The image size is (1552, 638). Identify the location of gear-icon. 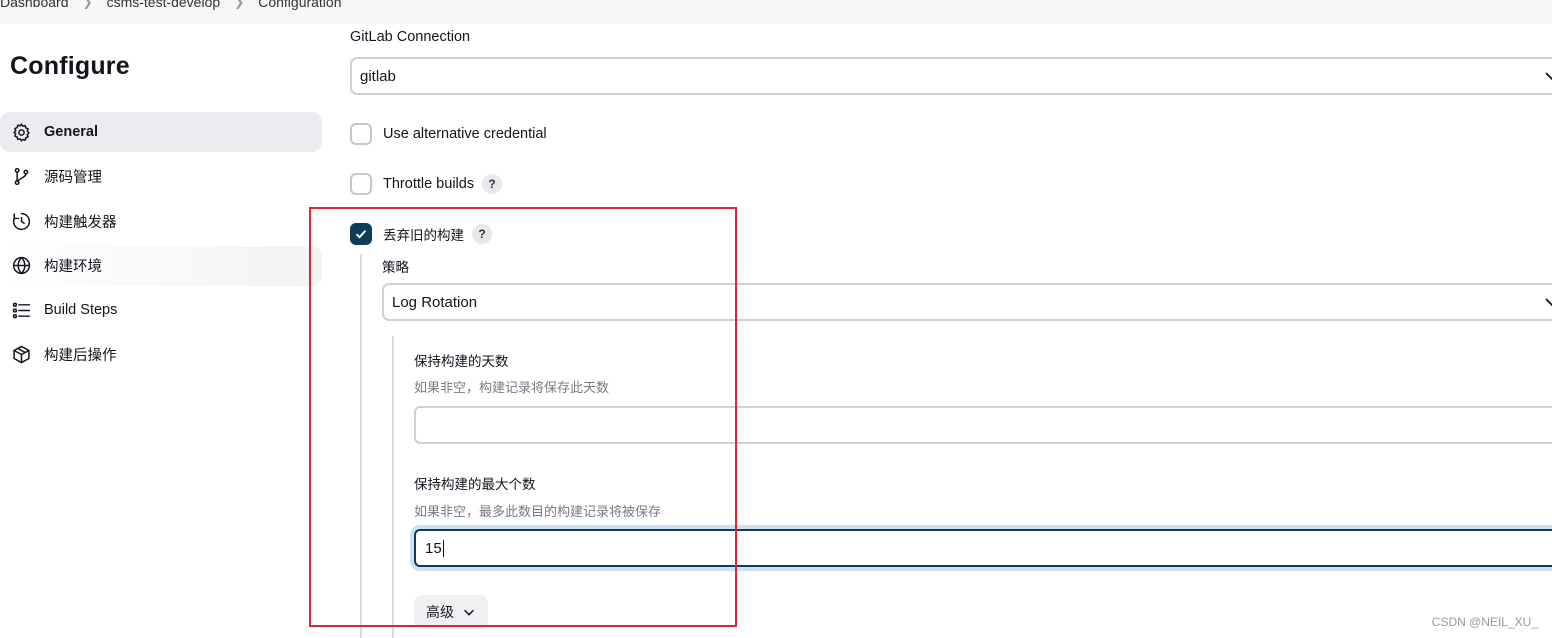
(21, 132).